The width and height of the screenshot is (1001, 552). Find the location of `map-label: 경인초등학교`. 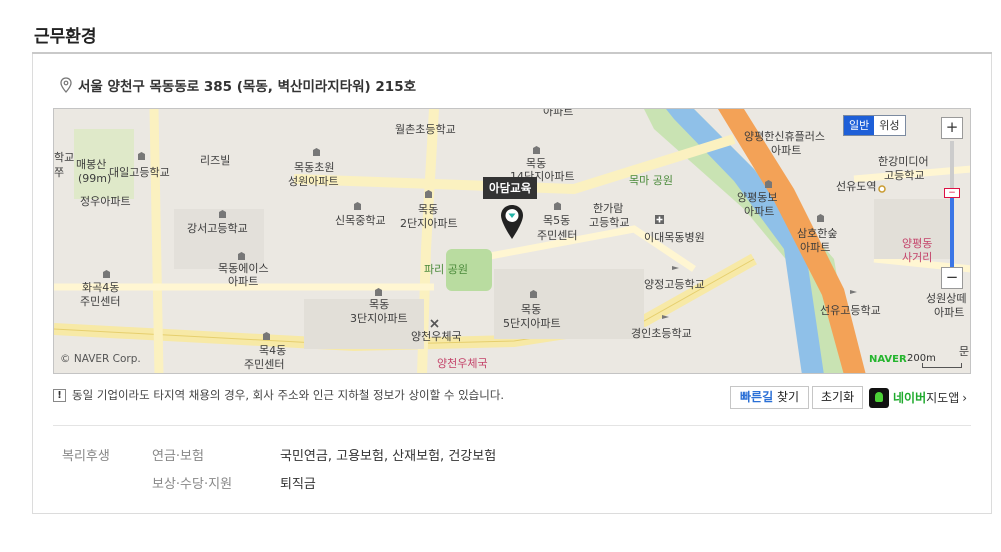

map-label: 경인초등학교 is located at coordinates (661, 333).